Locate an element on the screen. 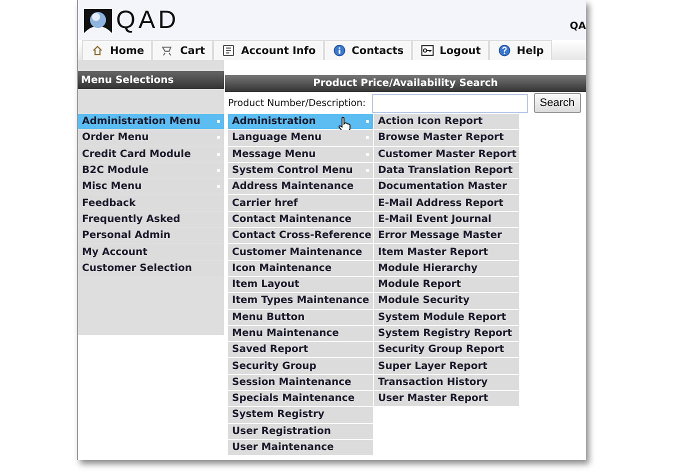 The height and width of the screenshot is (475, 675). menu-item: E-Mail Address Report is located at coordinates (446, 203).